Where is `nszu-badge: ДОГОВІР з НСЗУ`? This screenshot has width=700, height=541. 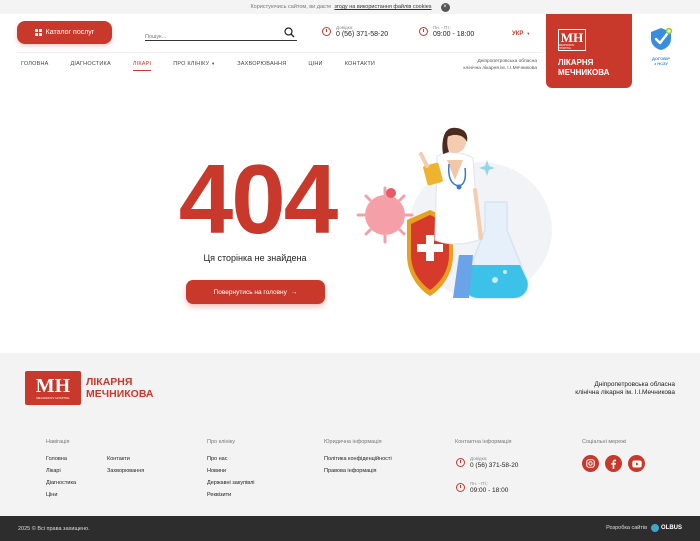
nszu-badge: ДОГОВІР з НСЗУ is located at coordinates (661, 46).